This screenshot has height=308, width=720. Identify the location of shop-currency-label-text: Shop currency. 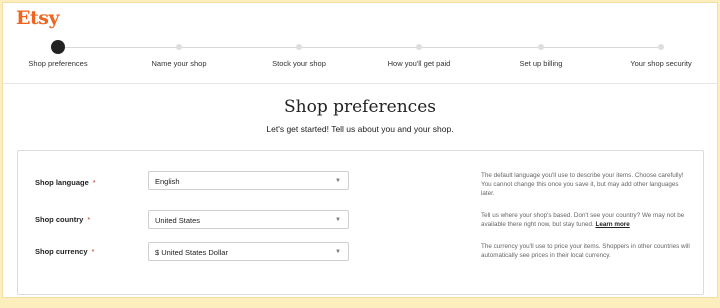
(61, 251).